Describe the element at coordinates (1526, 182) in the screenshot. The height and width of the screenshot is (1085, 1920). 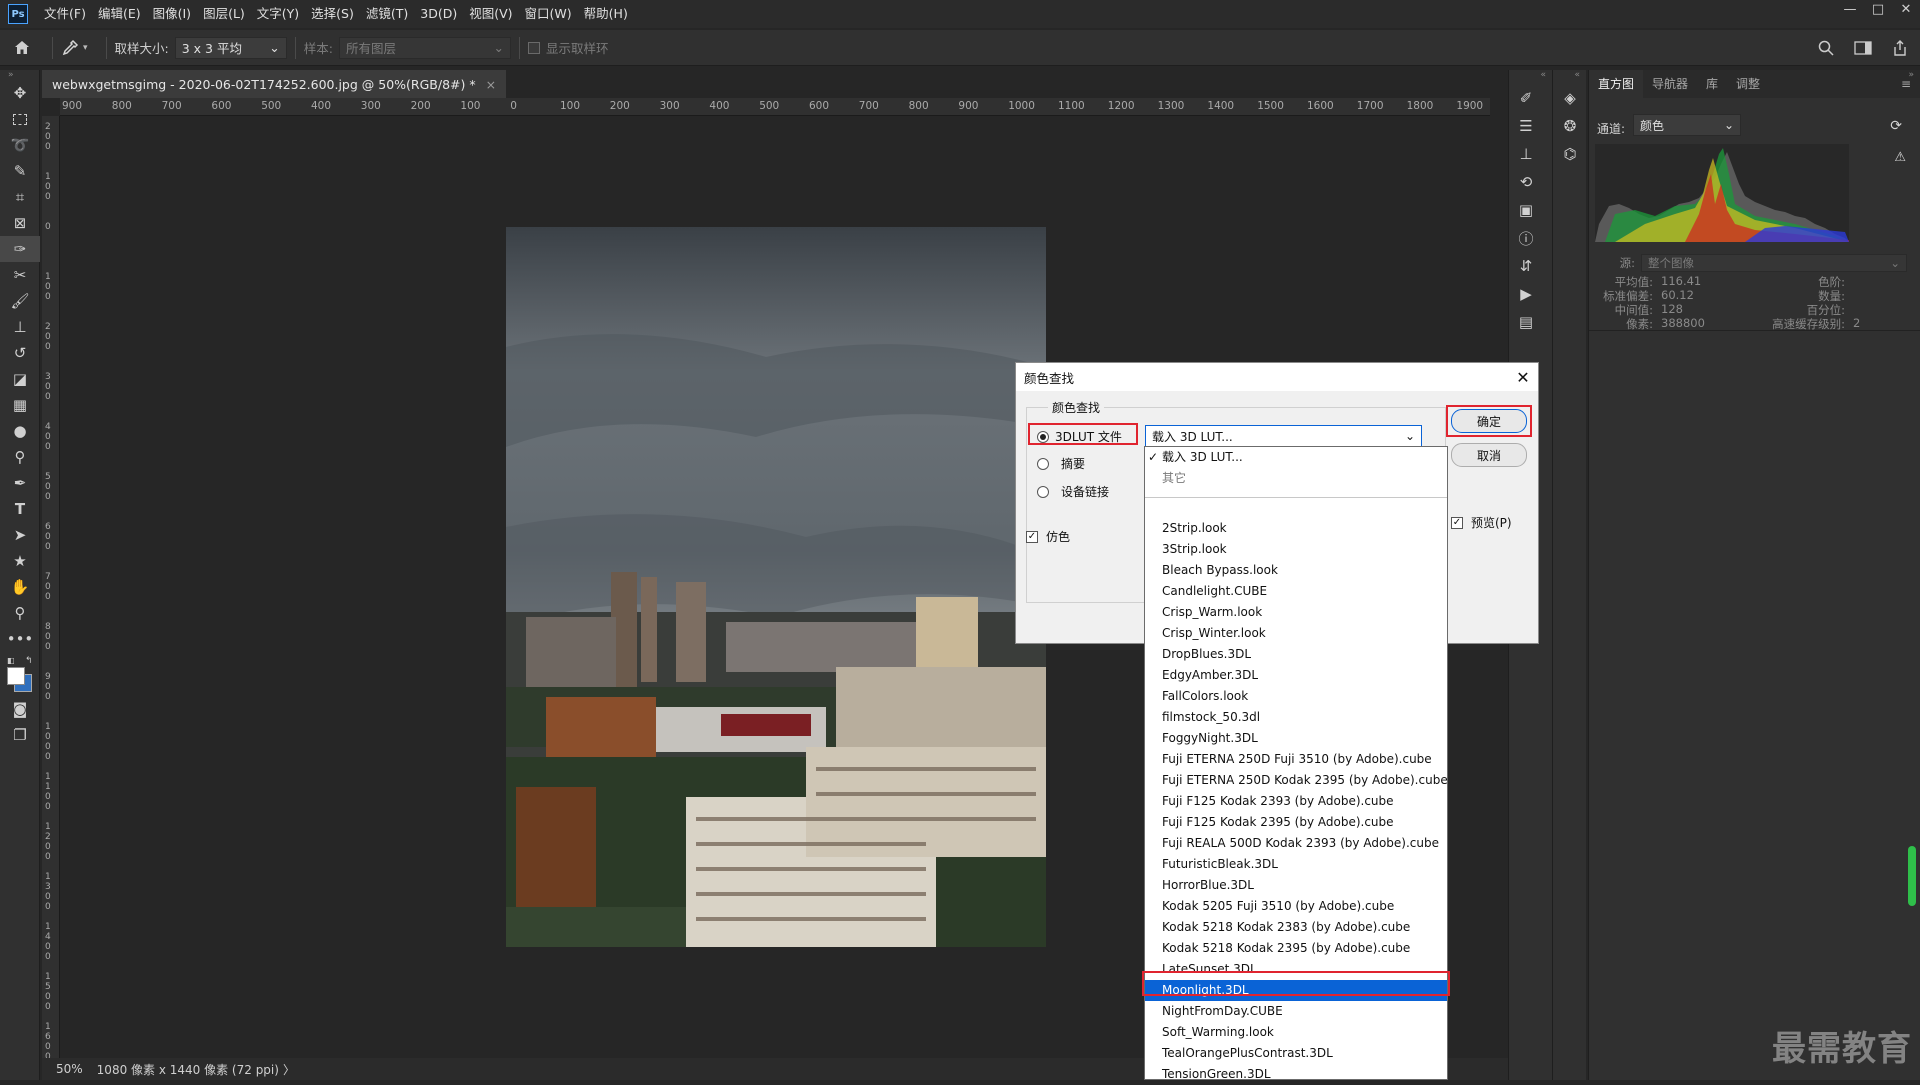
I see `history-icon: ⟲` at that location.